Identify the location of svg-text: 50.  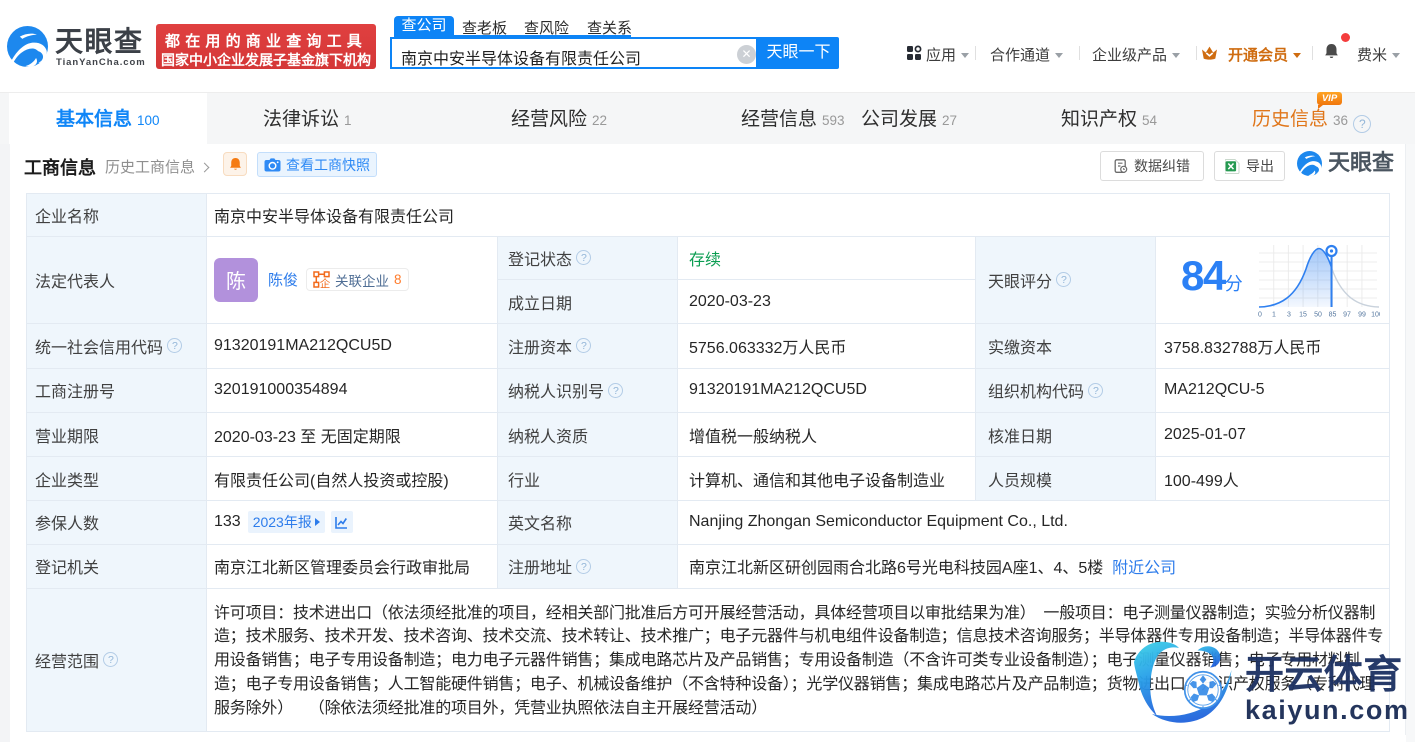
(1318, 314).